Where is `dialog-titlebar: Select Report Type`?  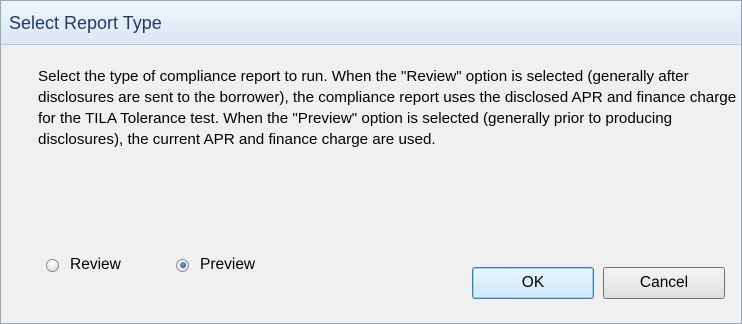 dialog-titlebar: Select Report Type is located at coordinates (371, 23).